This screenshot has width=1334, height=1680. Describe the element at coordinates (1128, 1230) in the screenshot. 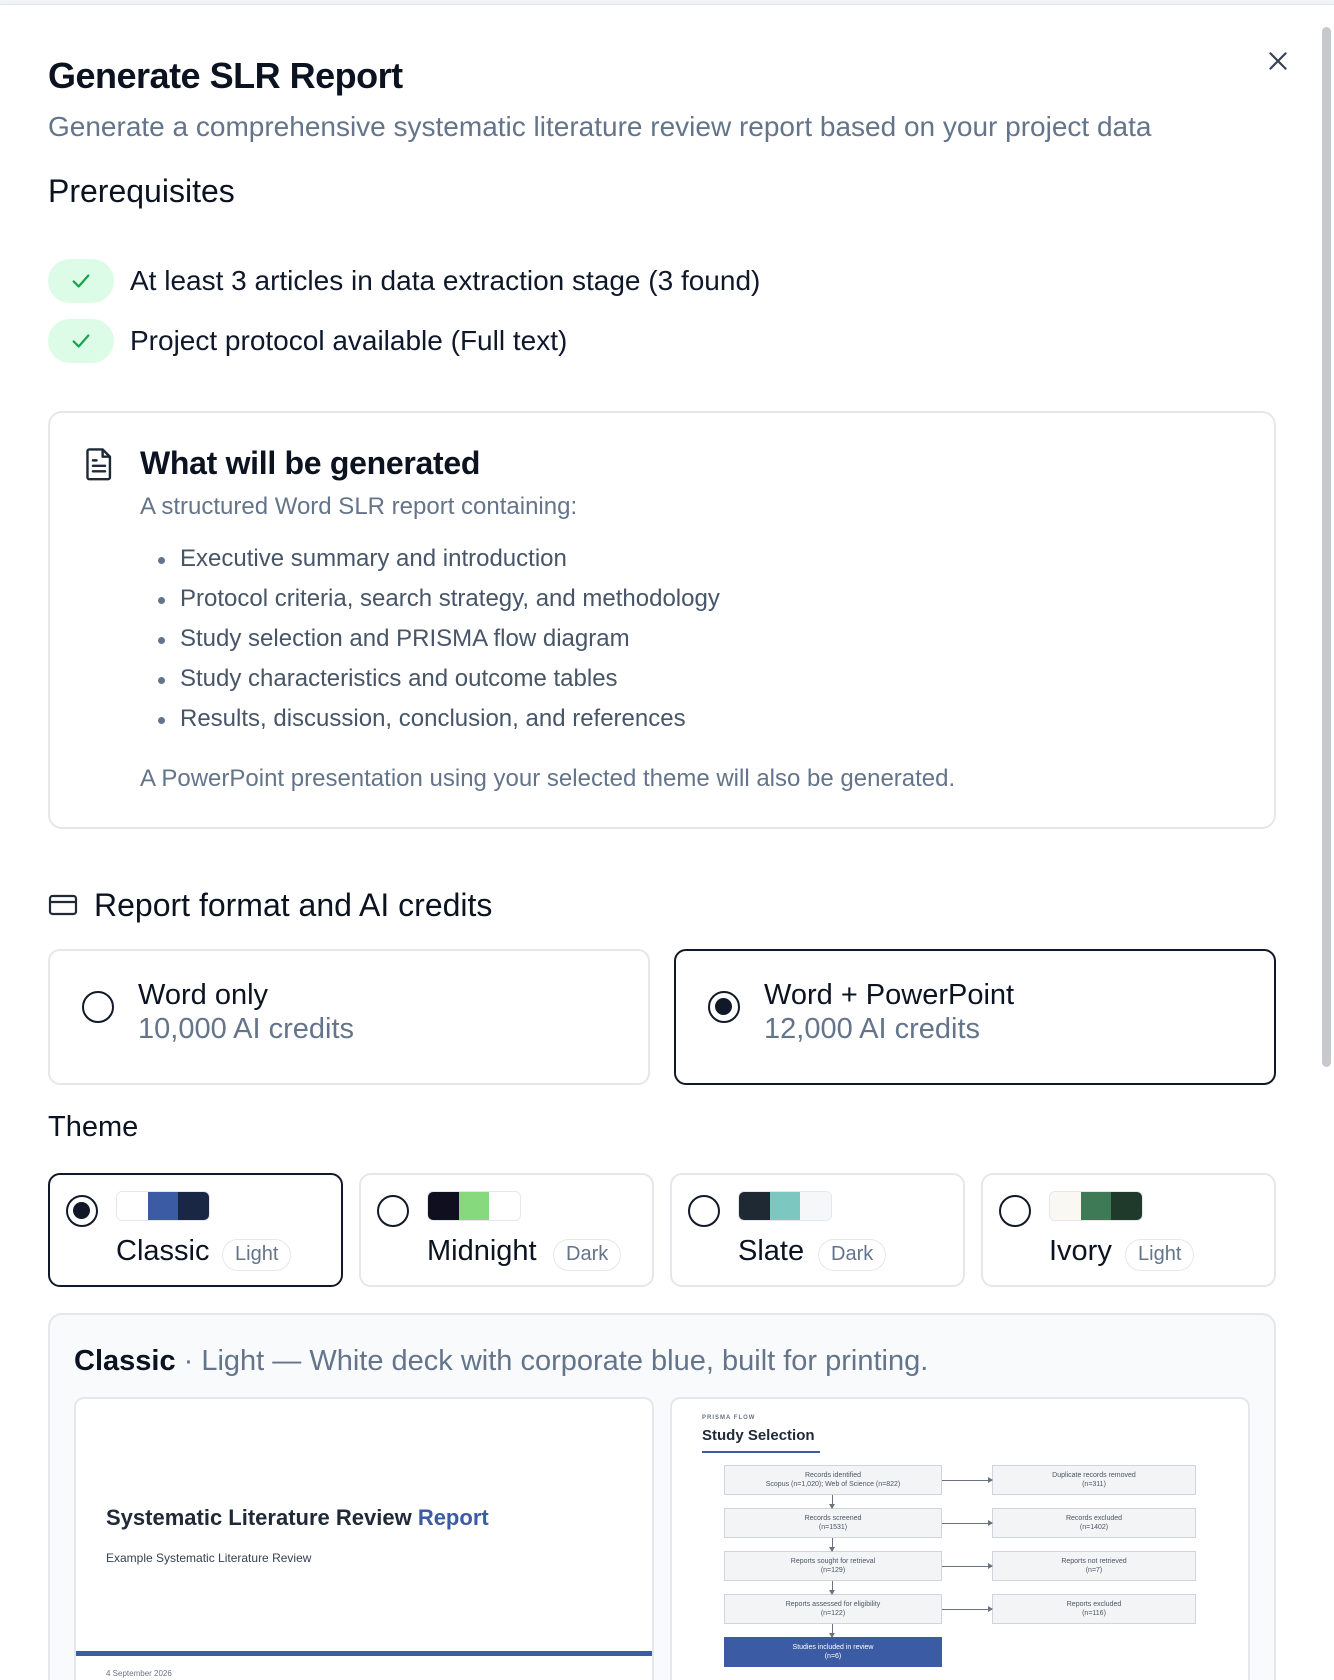

I see `theme-option-ivory: Ivory Light` at that location.